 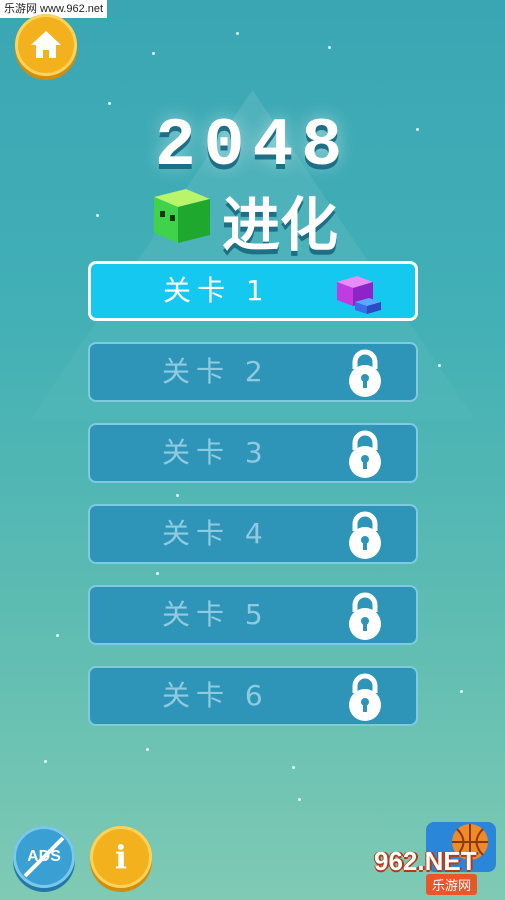 What do you see at coordinates (182, 216) in the screenshot?
I see `green-cube-icon` at bounding box center [182, 216].